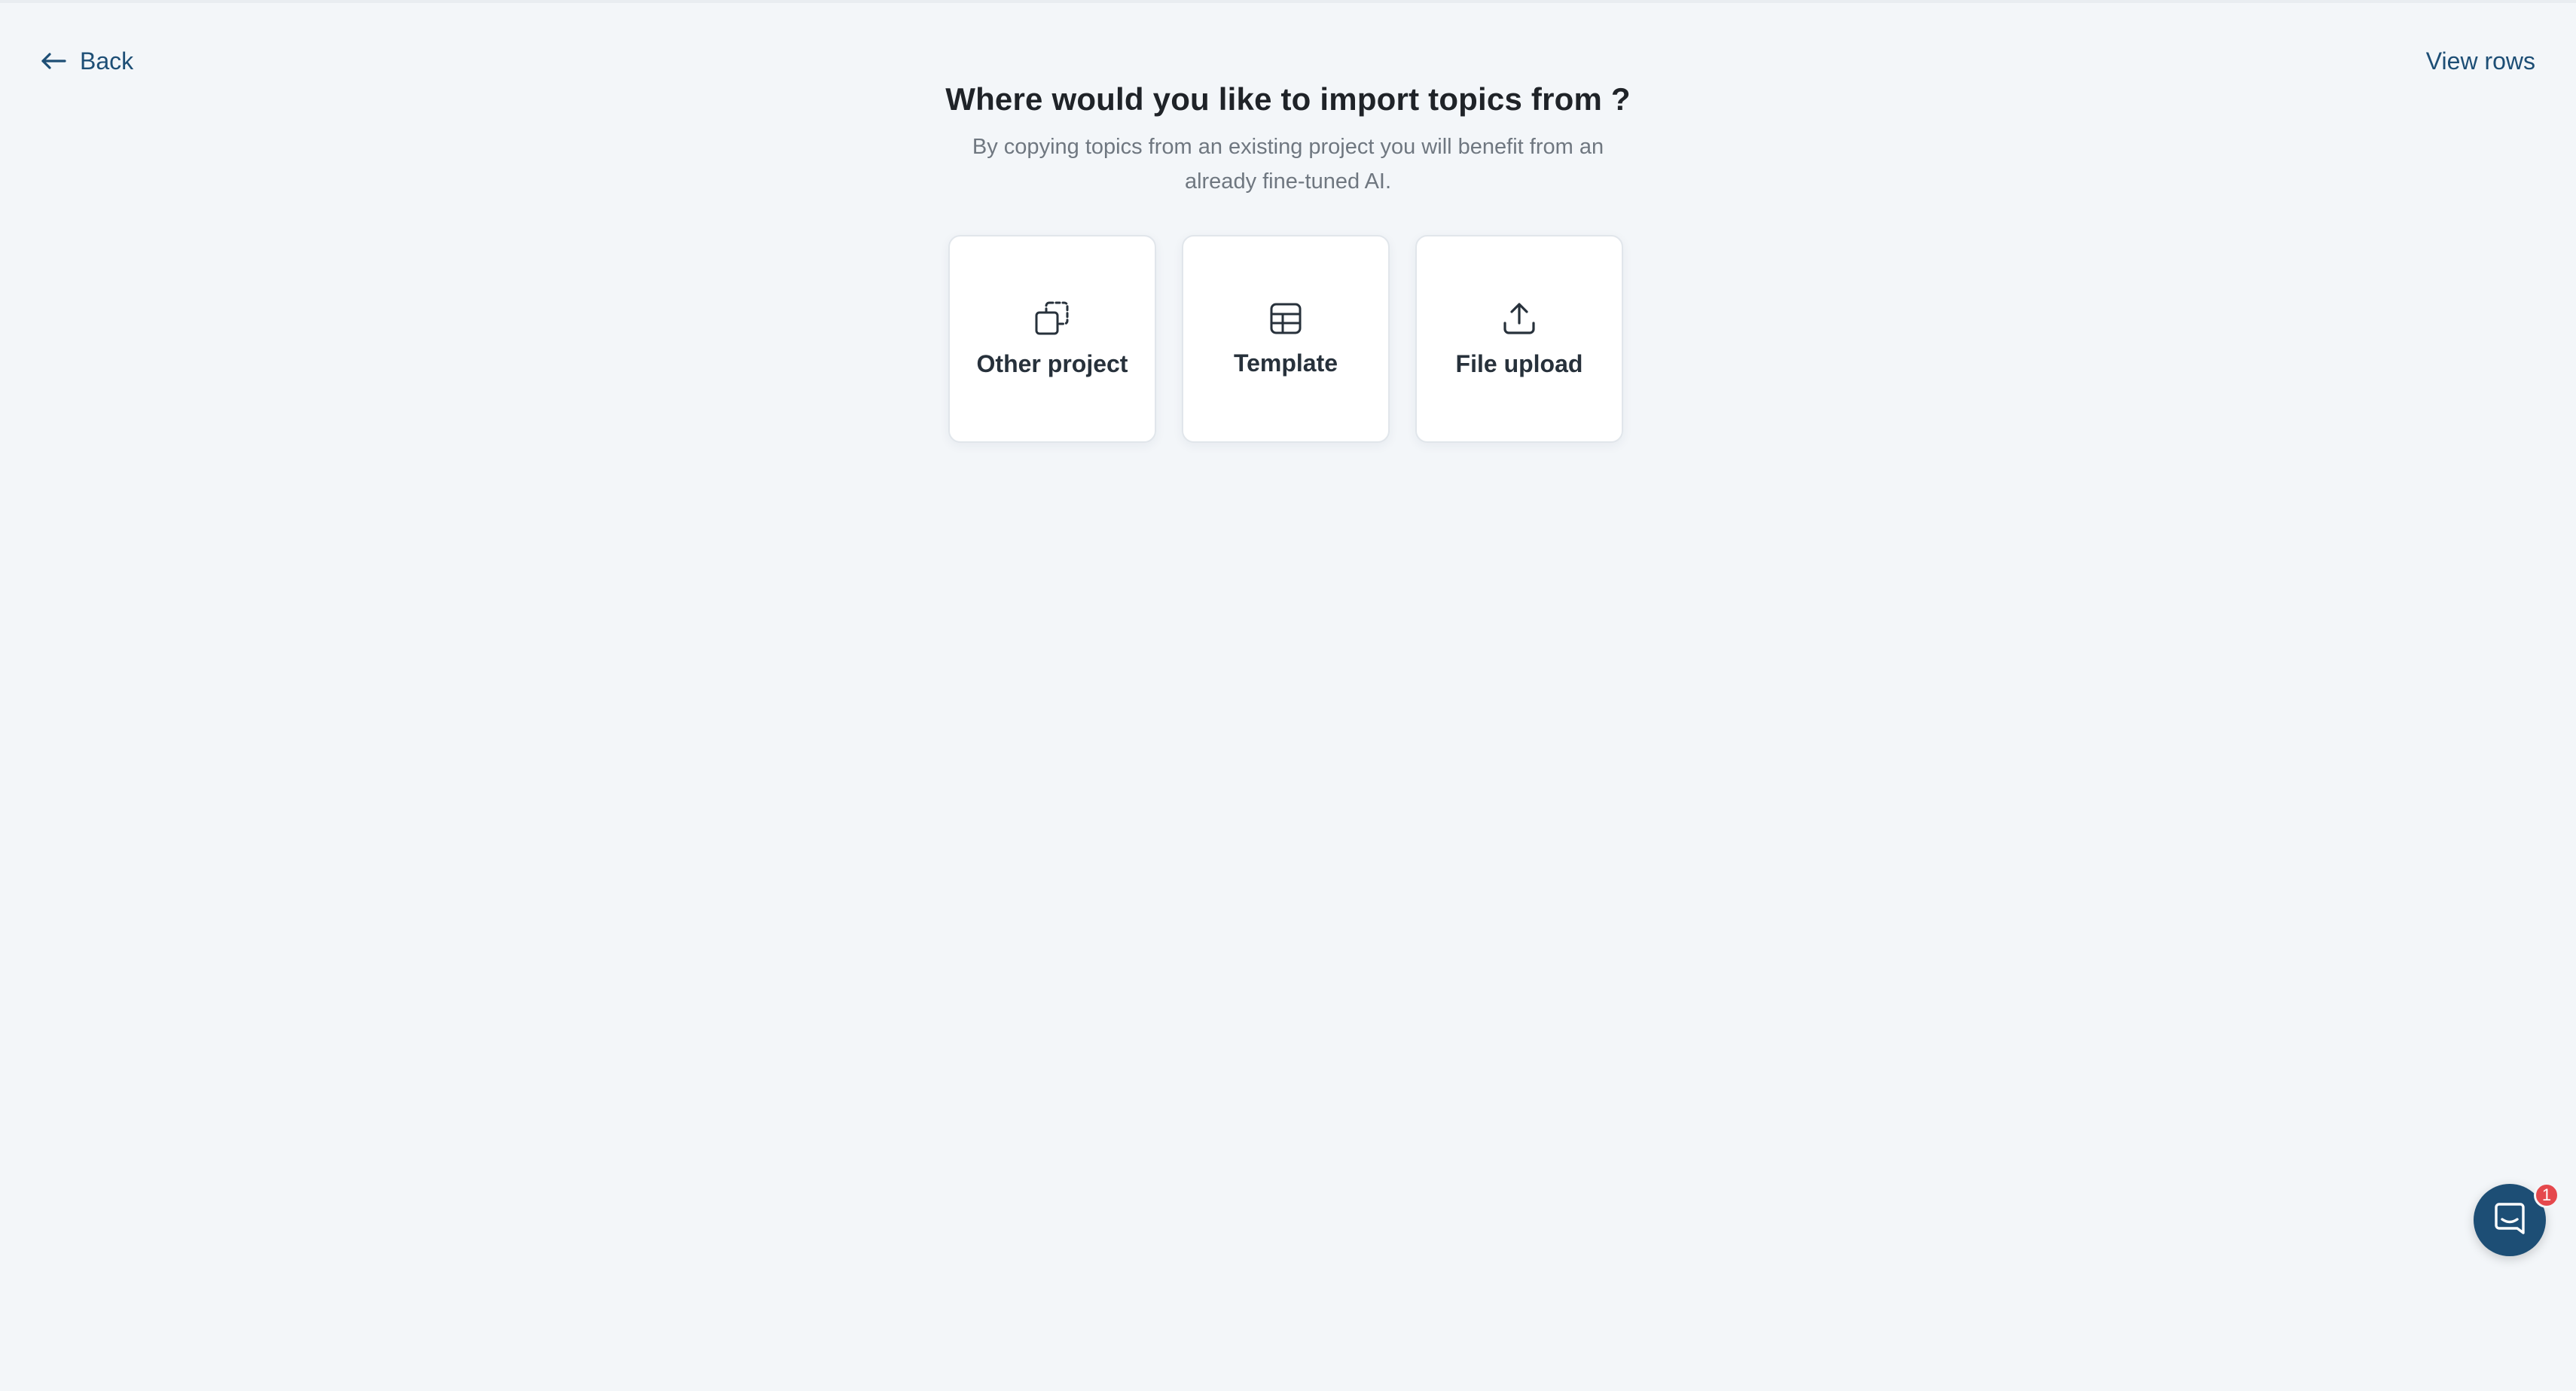  What do you see at coordinates (107, 61) in the screenshot?
I see `back-label: Back` at bounding box center [107, 61].